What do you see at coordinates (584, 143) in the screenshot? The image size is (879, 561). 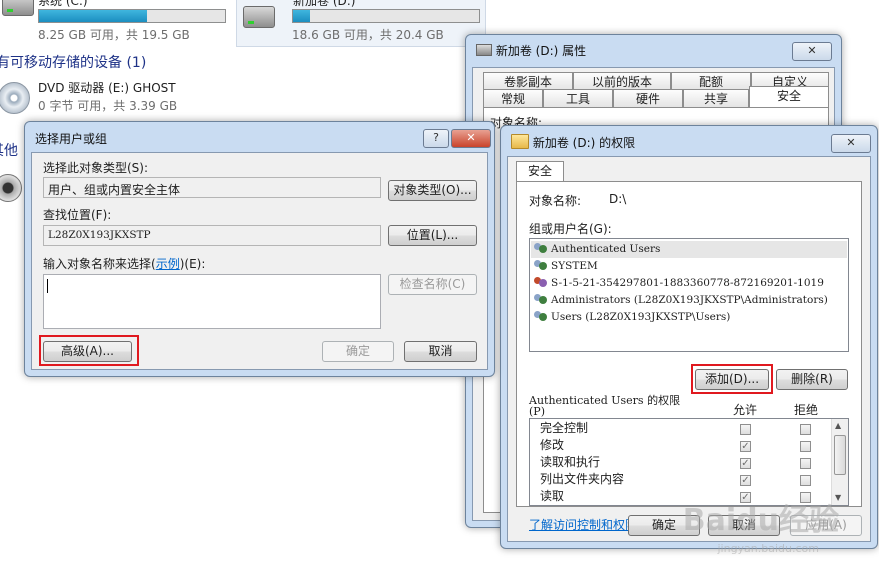 I see `window-title: 新加卷 (D:) 的权限` at bounding box center [584, 143].